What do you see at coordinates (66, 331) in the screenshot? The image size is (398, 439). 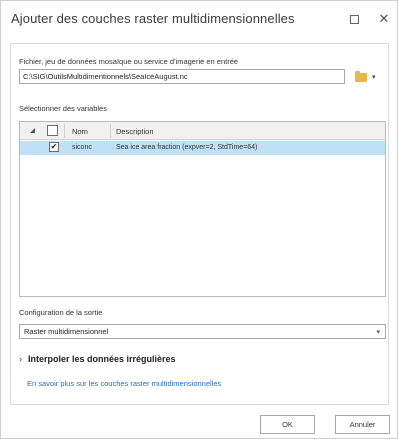 I see `output-config-value: Raster multidimensionnel` at bounding box center [66, 331].